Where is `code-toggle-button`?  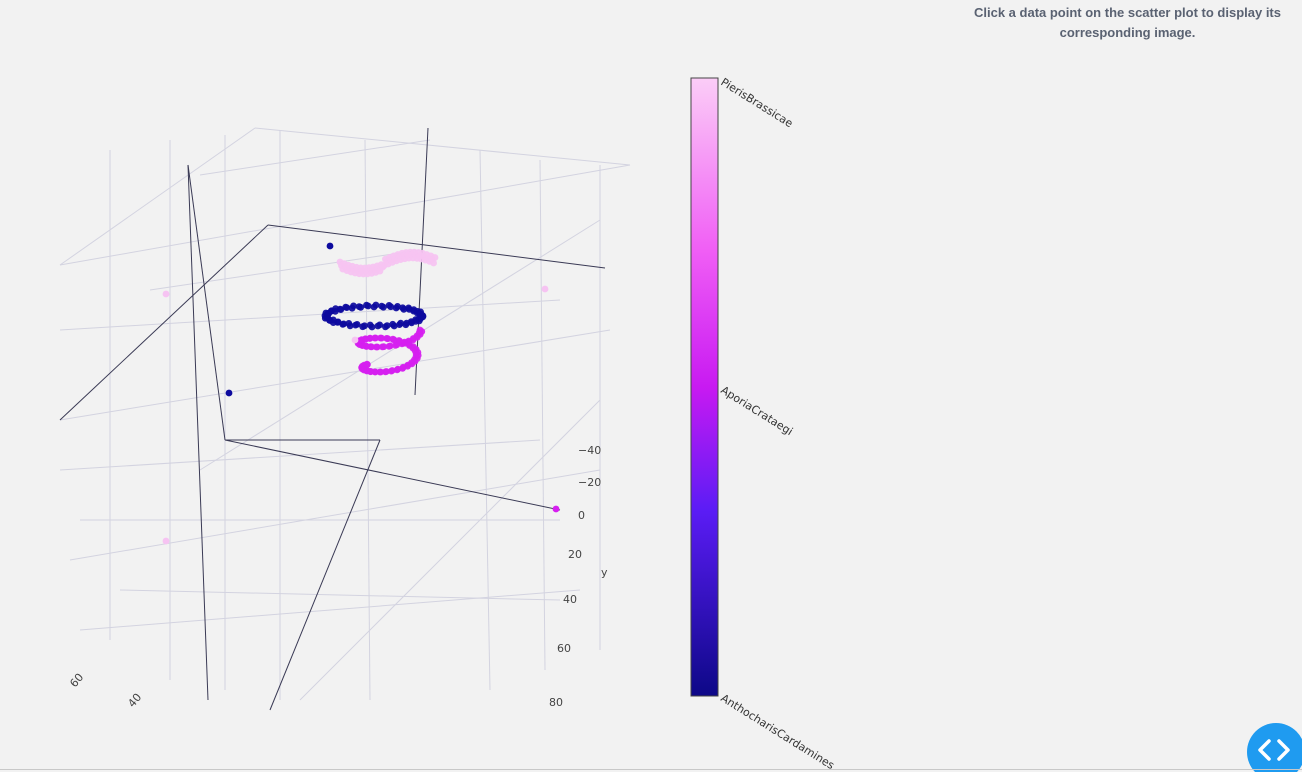 code-toggle-button is located at coordinates (1274, 747).